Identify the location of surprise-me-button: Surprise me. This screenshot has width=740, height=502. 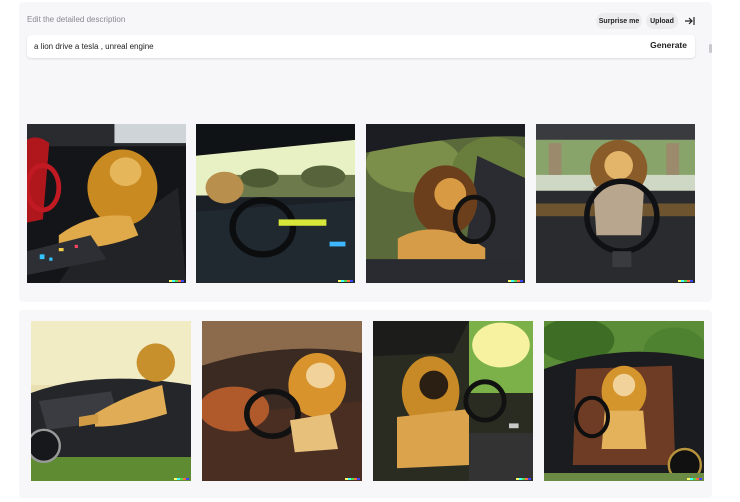
(619, 21).